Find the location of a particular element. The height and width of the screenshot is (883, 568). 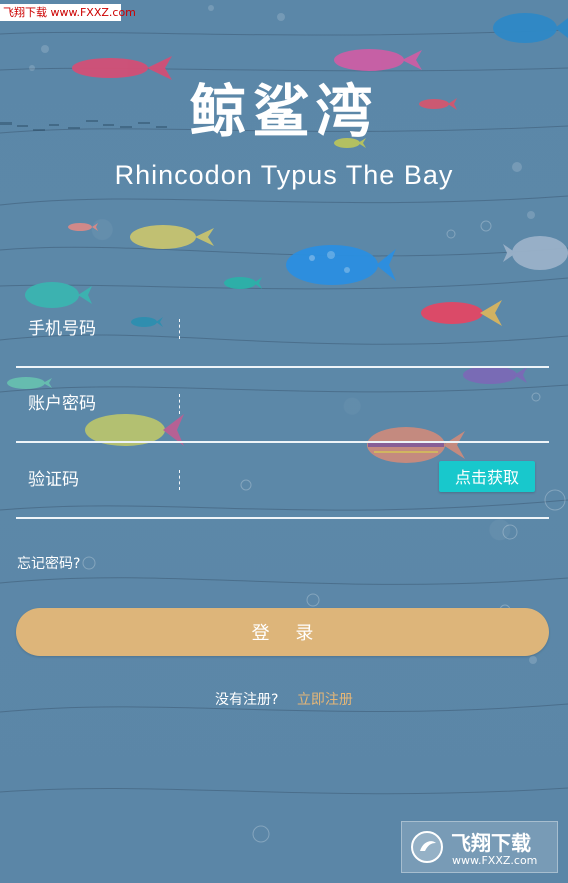

verification-code-underline is located at coordinates (282, 518).